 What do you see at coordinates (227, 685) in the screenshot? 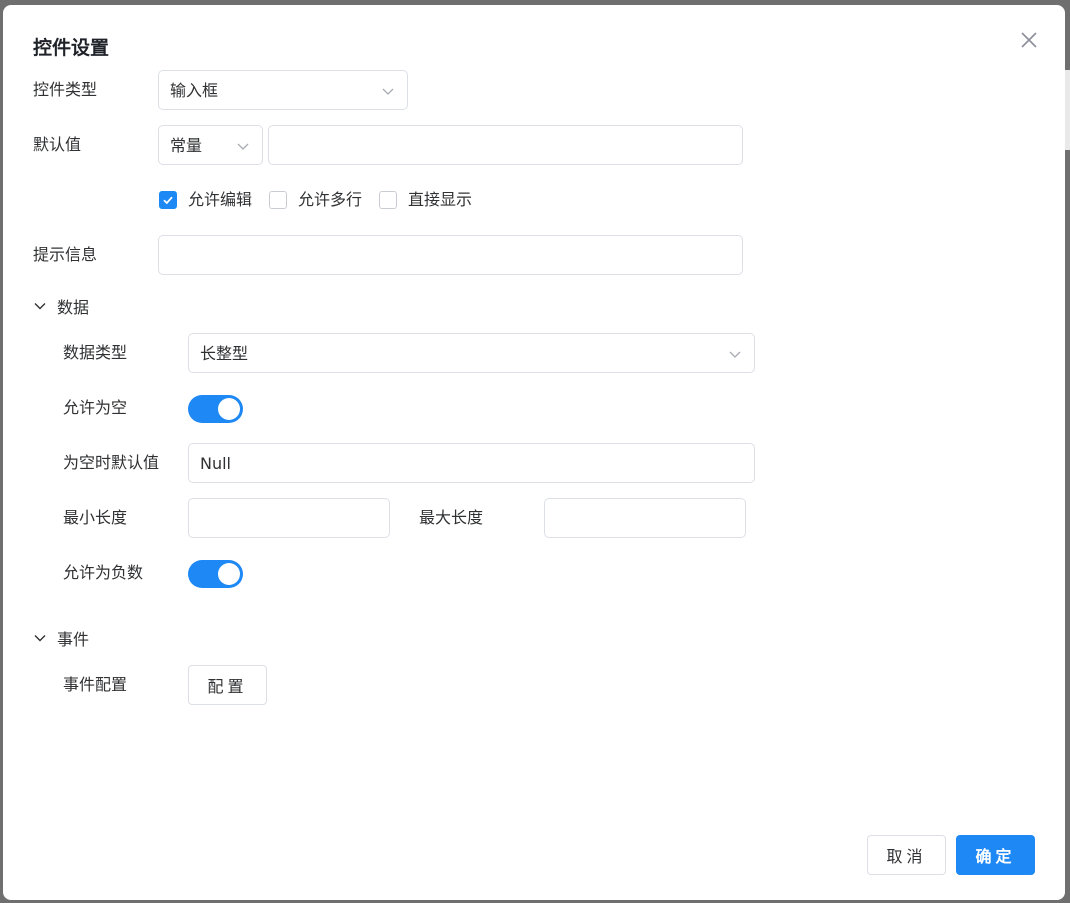
I see `event-config-button: 配置` at bounding box center [227, 685].